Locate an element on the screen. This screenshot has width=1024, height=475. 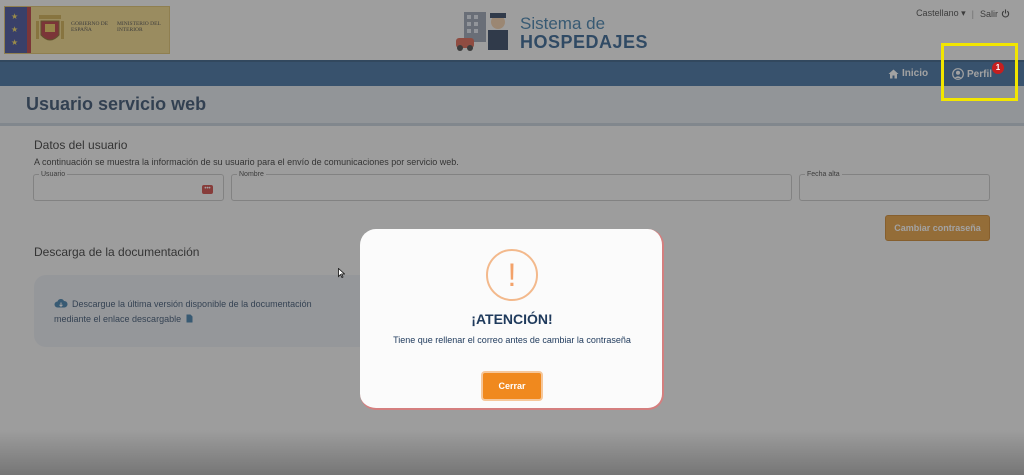
highlight-annotation is located at coordinates (979, 72).